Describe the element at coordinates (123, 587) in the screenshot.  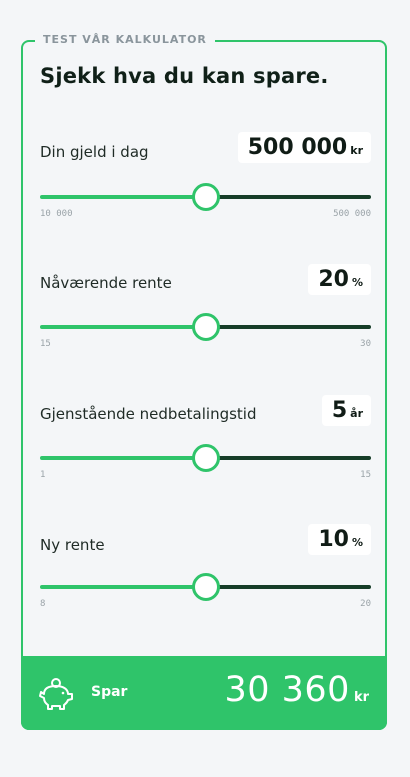
I see `new-rate-slider-fill` at that location.